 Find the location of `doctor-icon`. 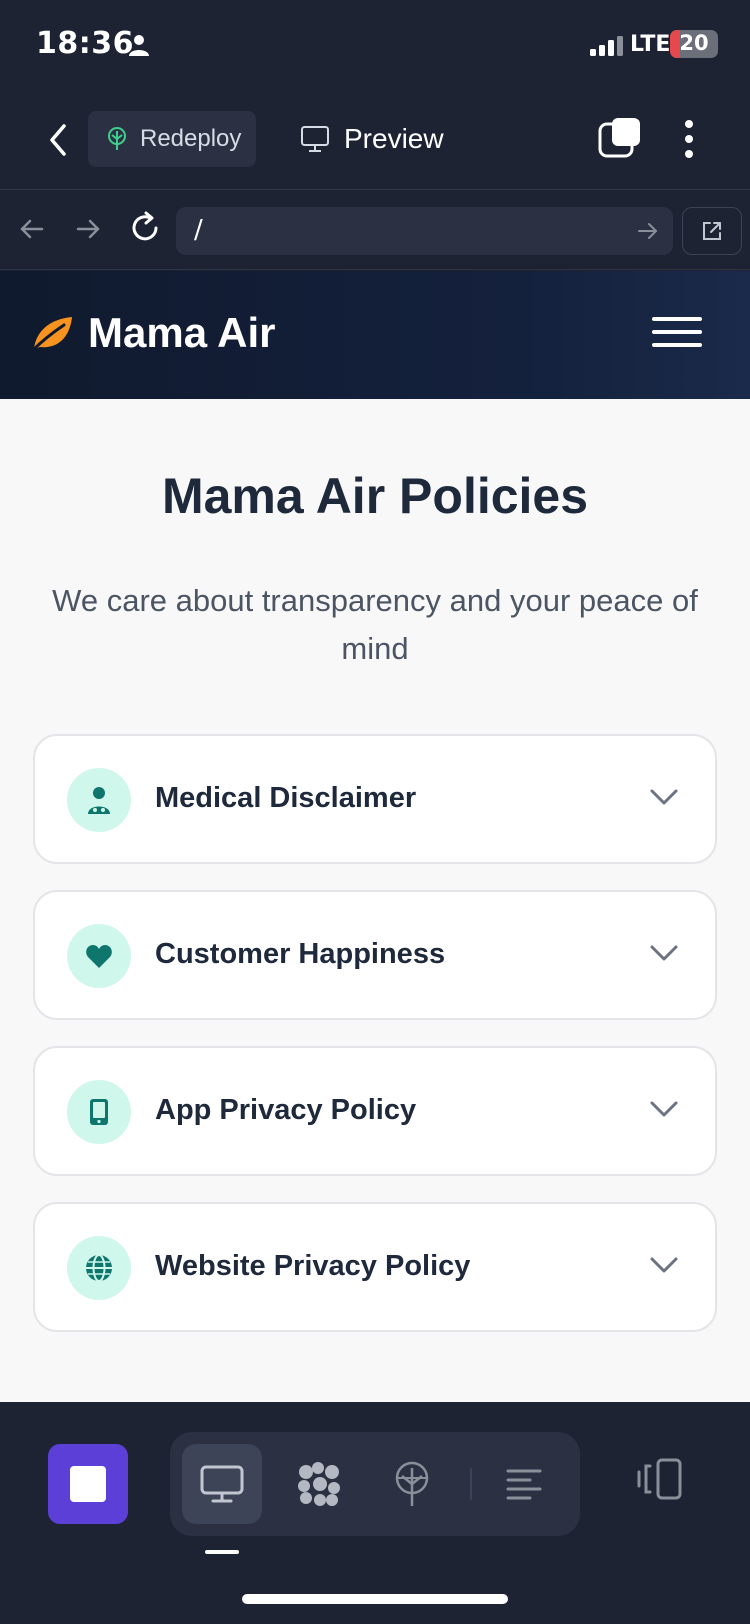

doctor-icon is located at coordinates (99, 800).